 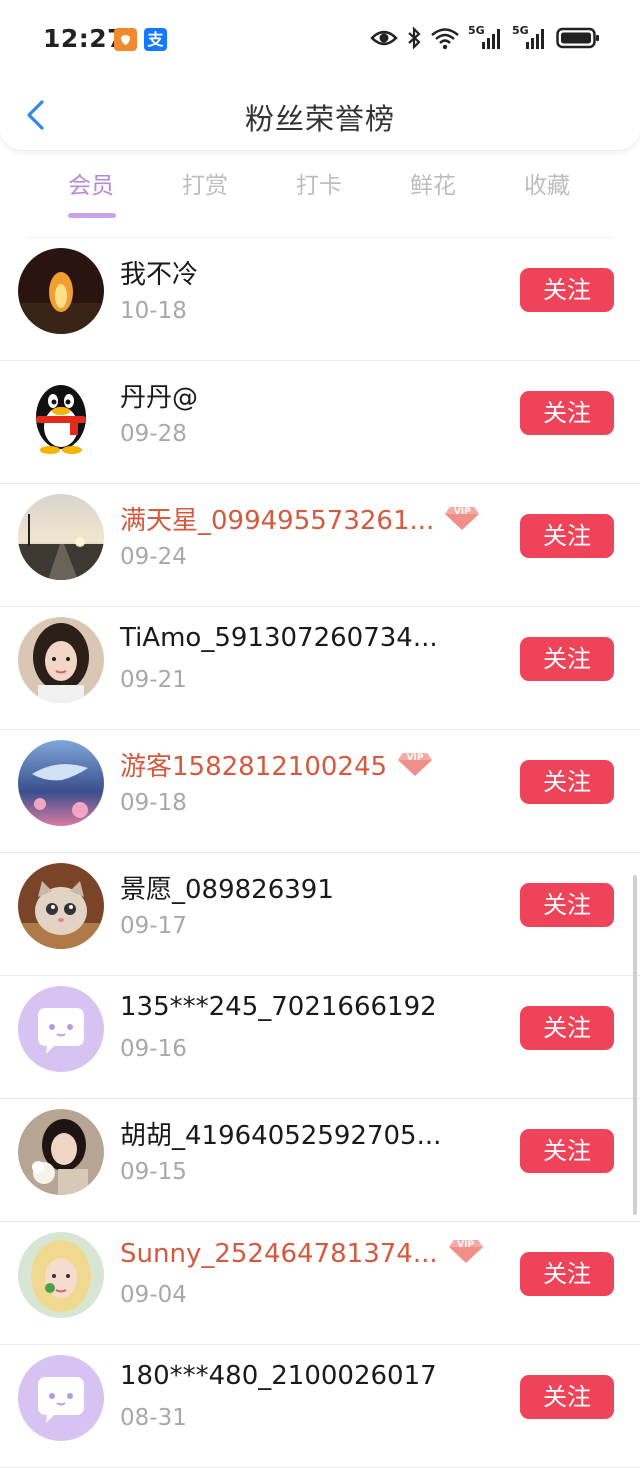 What do you see at coordinates (153, 557) in the screenshot?
I see `fan-date: 09-24` at bounding box center [153, 557].